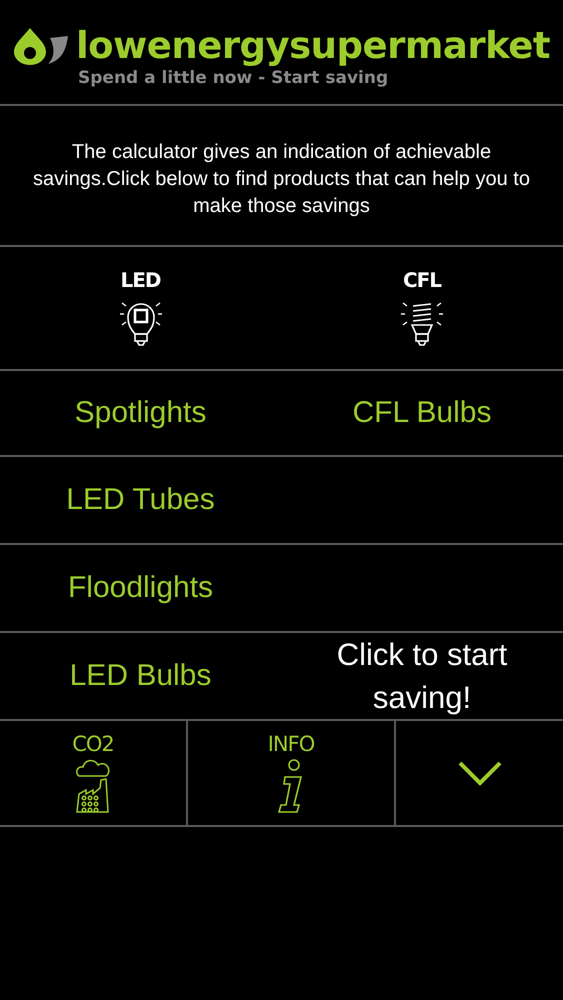 Image resolution: width=563 pixels, height=1000 pixels. What do you see at coordinates (140, 500) in the screenshot?
I see `category-link: LED Tubes` at bounding box center [140, 500].